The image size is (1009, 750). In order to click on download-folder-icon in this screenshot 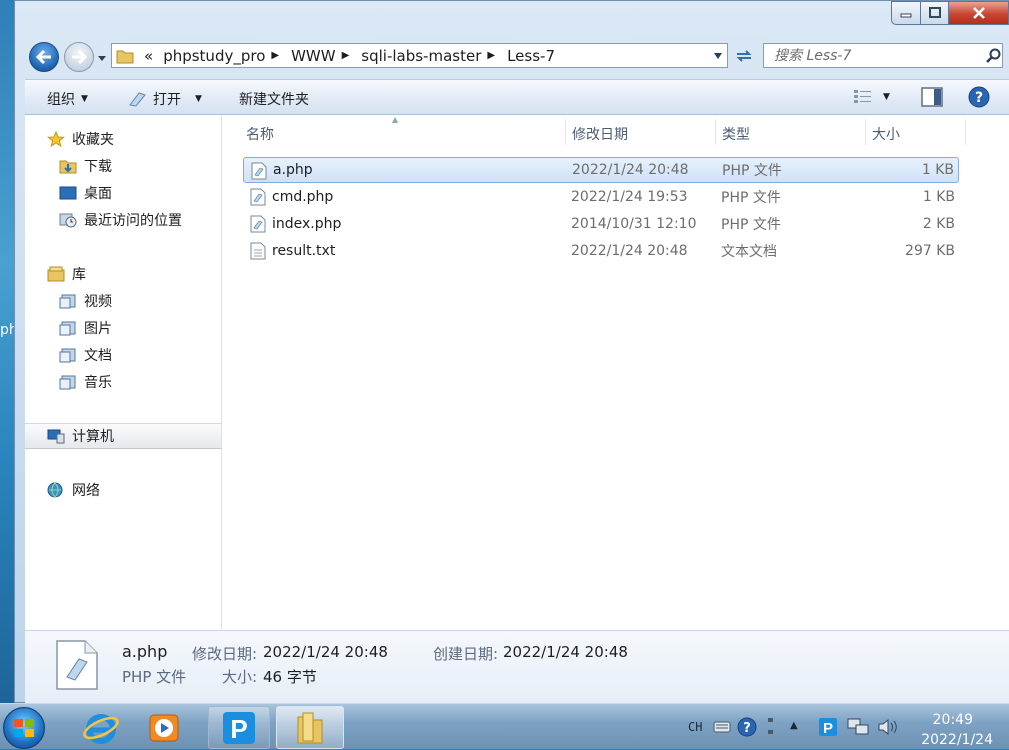, I will do `click(68, 167)`.